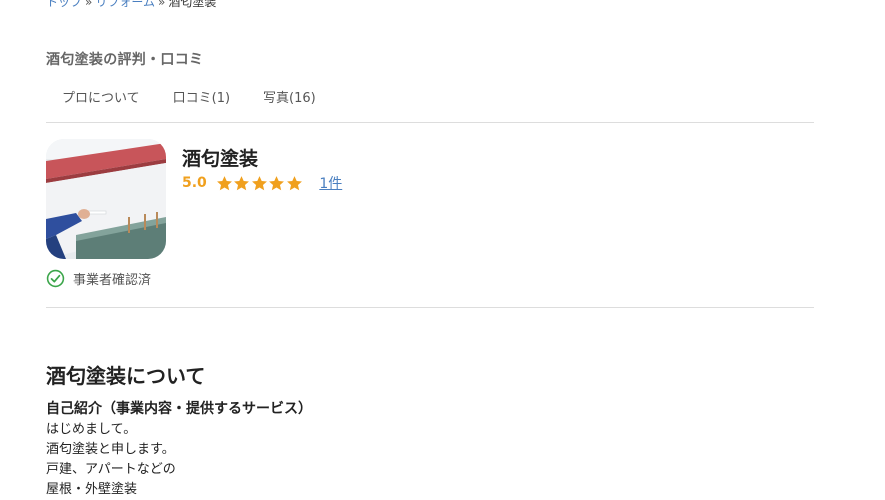 Image resolution: width=885 pixels, height=500 pixels. I want to click on about-title: 酒匂塗装について, so click(126, 376).